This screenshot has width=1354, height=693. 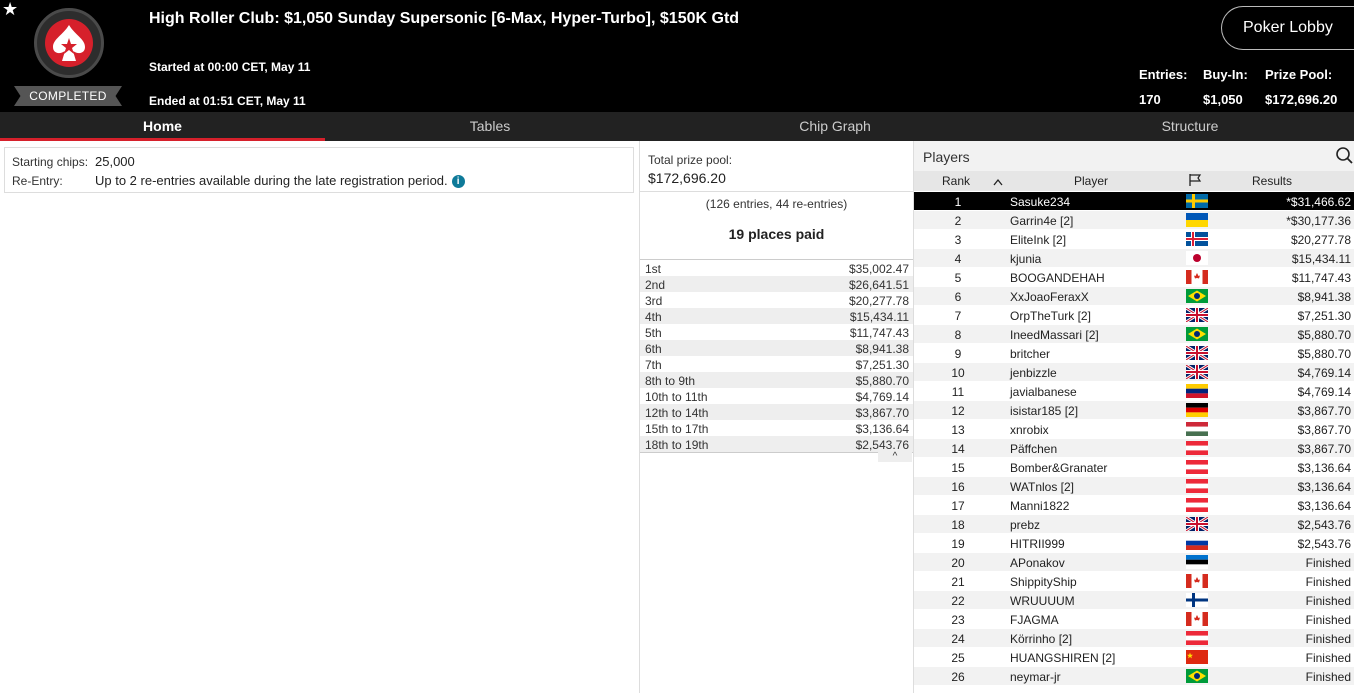 What do you see at coordinates (956, 181) in the screenshot?
I see `rank-column-header: Rank` at bounding box center [956, 181].